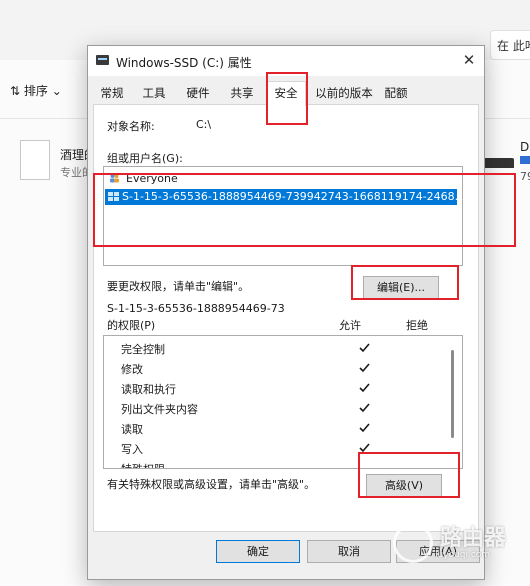 The image size is (530, 586). I want to click on dialog-title: Windows-SSD (C:) 属性, so click(184, 63).